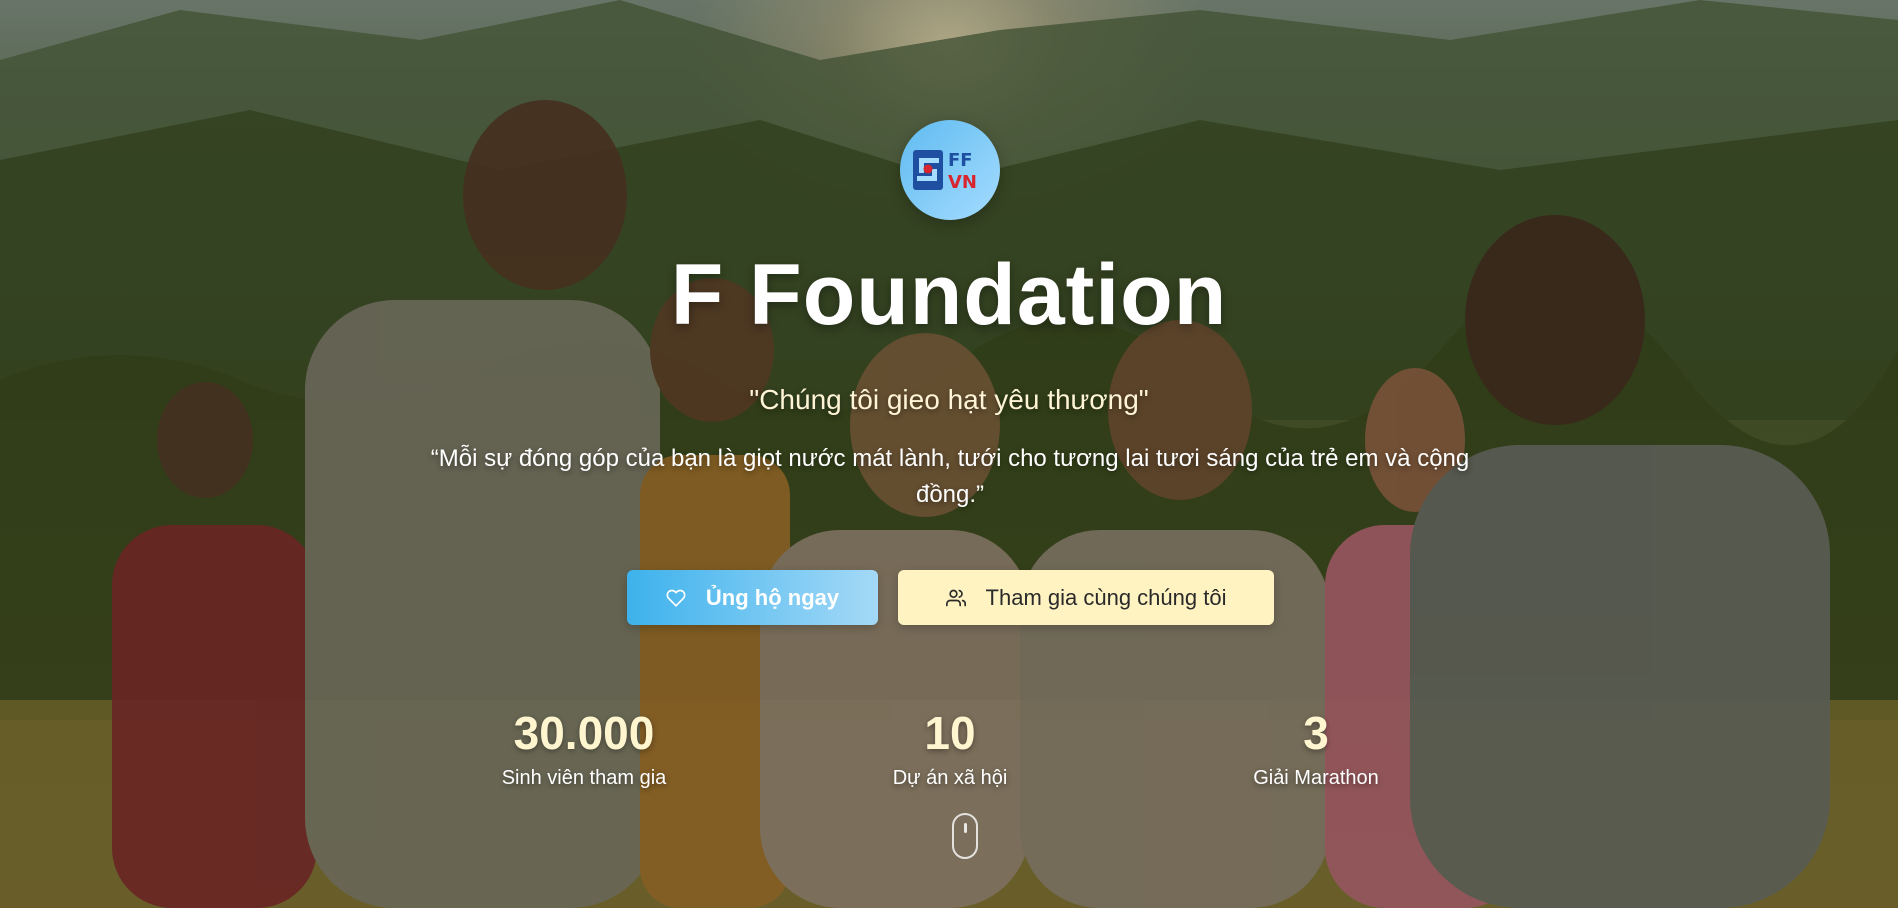 The width and height of the screenshot is (1898, 908). I want to click on hero-tagline: "Chúng tôi gieo hạt yêu thương", so click(949, 399).